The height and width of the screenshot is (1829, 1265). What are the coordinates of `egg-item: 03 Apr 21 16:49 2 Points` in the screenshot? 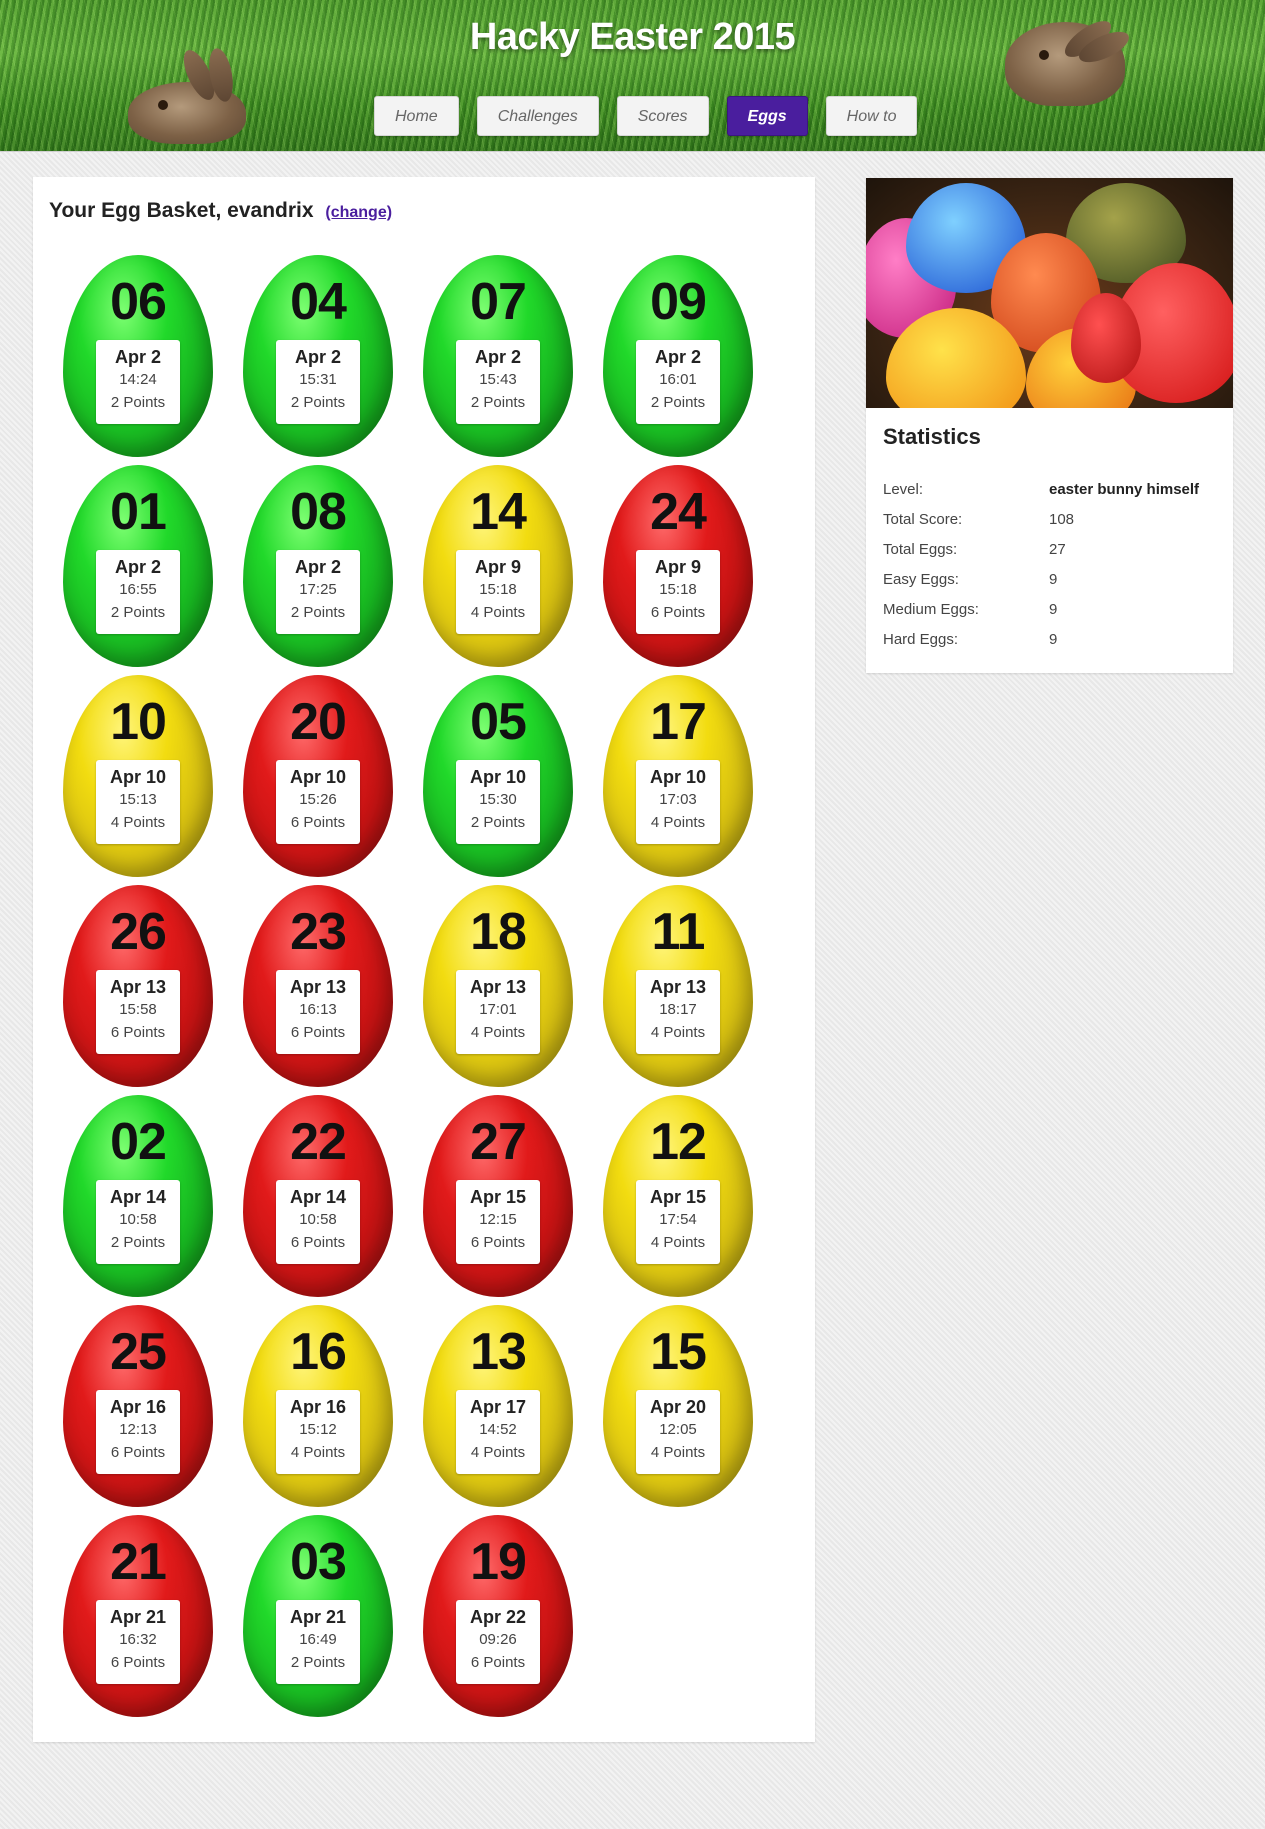 It's located at (318, 1616).